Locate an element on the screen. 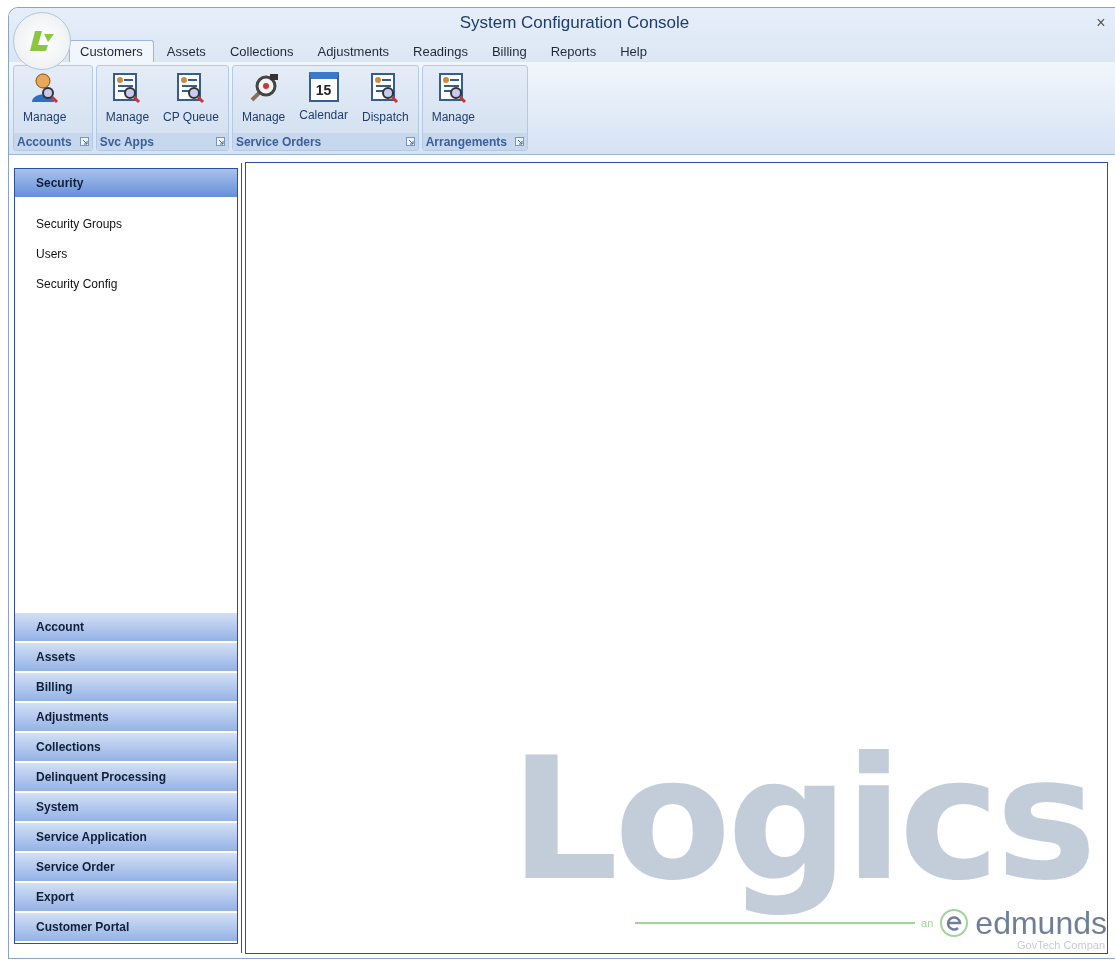 The height and width of the screenshot is (961, 1115). ribbon-button: Dispatch is located at coordinates (385, 101).